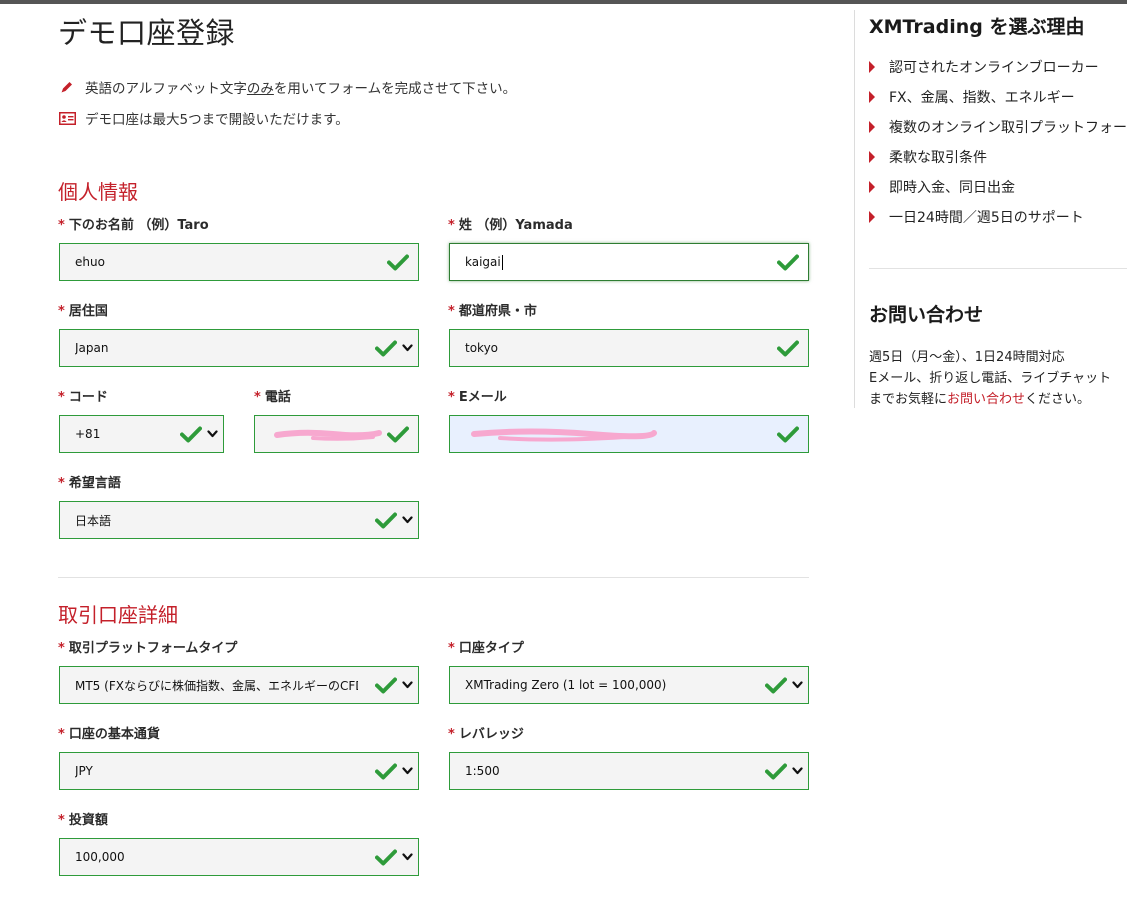 The image size is (1127, 909). What do you see at coordinates (482, 397) in the screenshot?
I see `email-label-text: Eメール` at bounding box center [482, 397].